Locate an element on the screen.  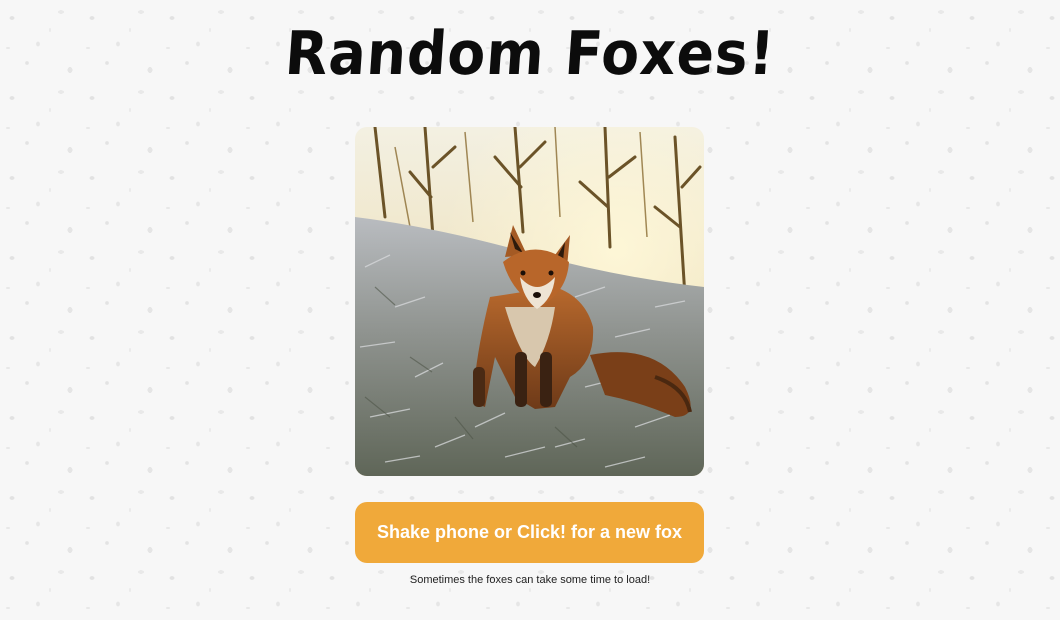
page-header: Random Foxes! is located at coordinates (530, 54).